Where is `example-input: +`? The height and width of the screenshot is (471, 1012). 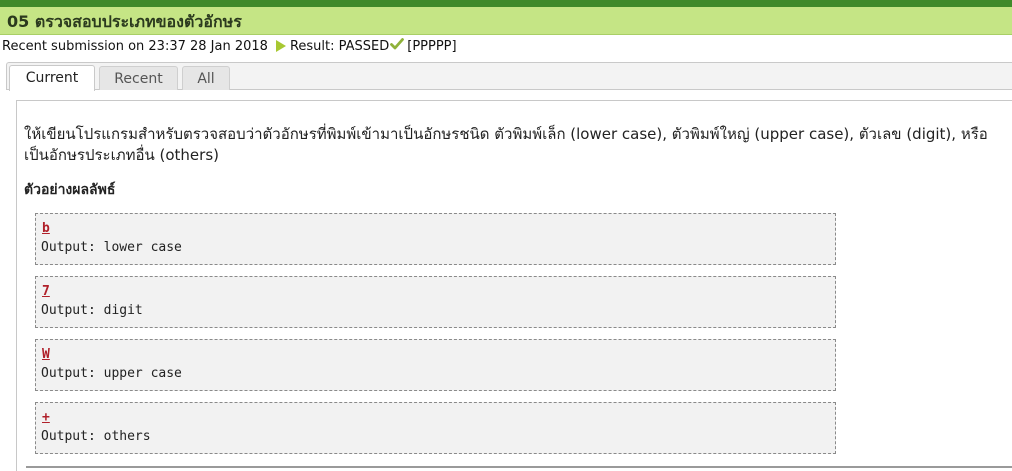 example-input: + is located at coordinates (46, 417).